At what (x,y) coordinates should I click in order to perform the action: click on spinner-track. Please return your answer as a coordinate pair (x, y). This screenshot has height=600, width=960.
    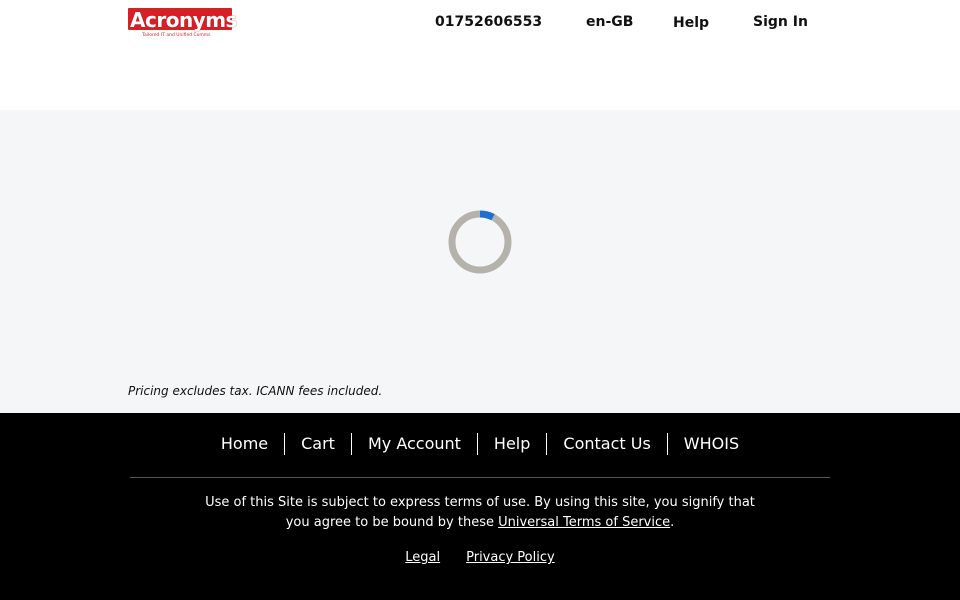
    Looking at the image, I should click on (480, 242).